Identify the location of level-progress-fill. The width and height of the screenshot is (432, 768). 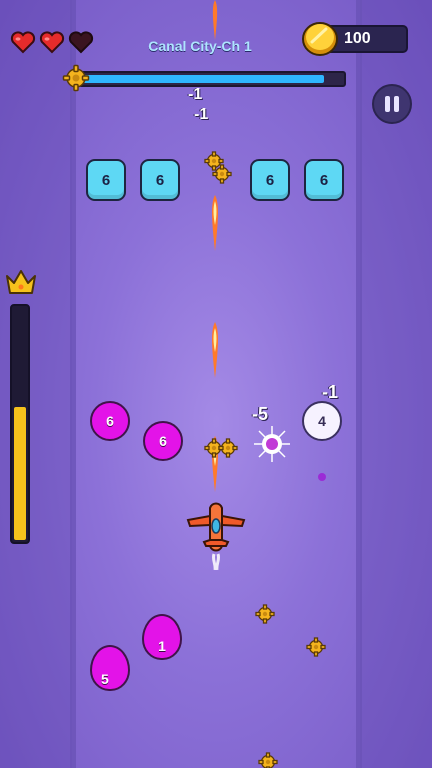
(203, 79).